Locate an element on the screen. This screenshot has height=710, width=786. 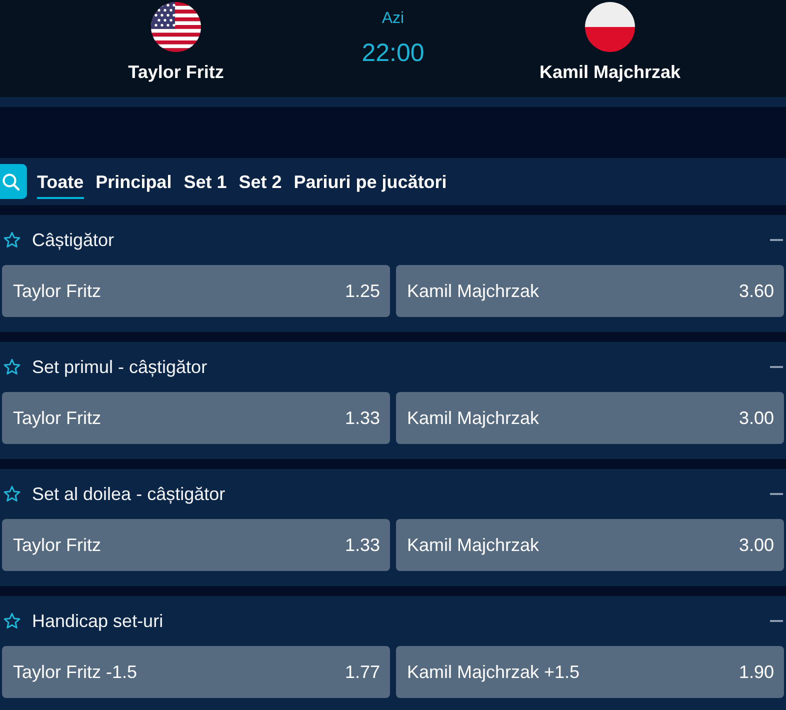
outcome-label: Kamil Majchrzak +1.5 is located at coordinates (493, 672).